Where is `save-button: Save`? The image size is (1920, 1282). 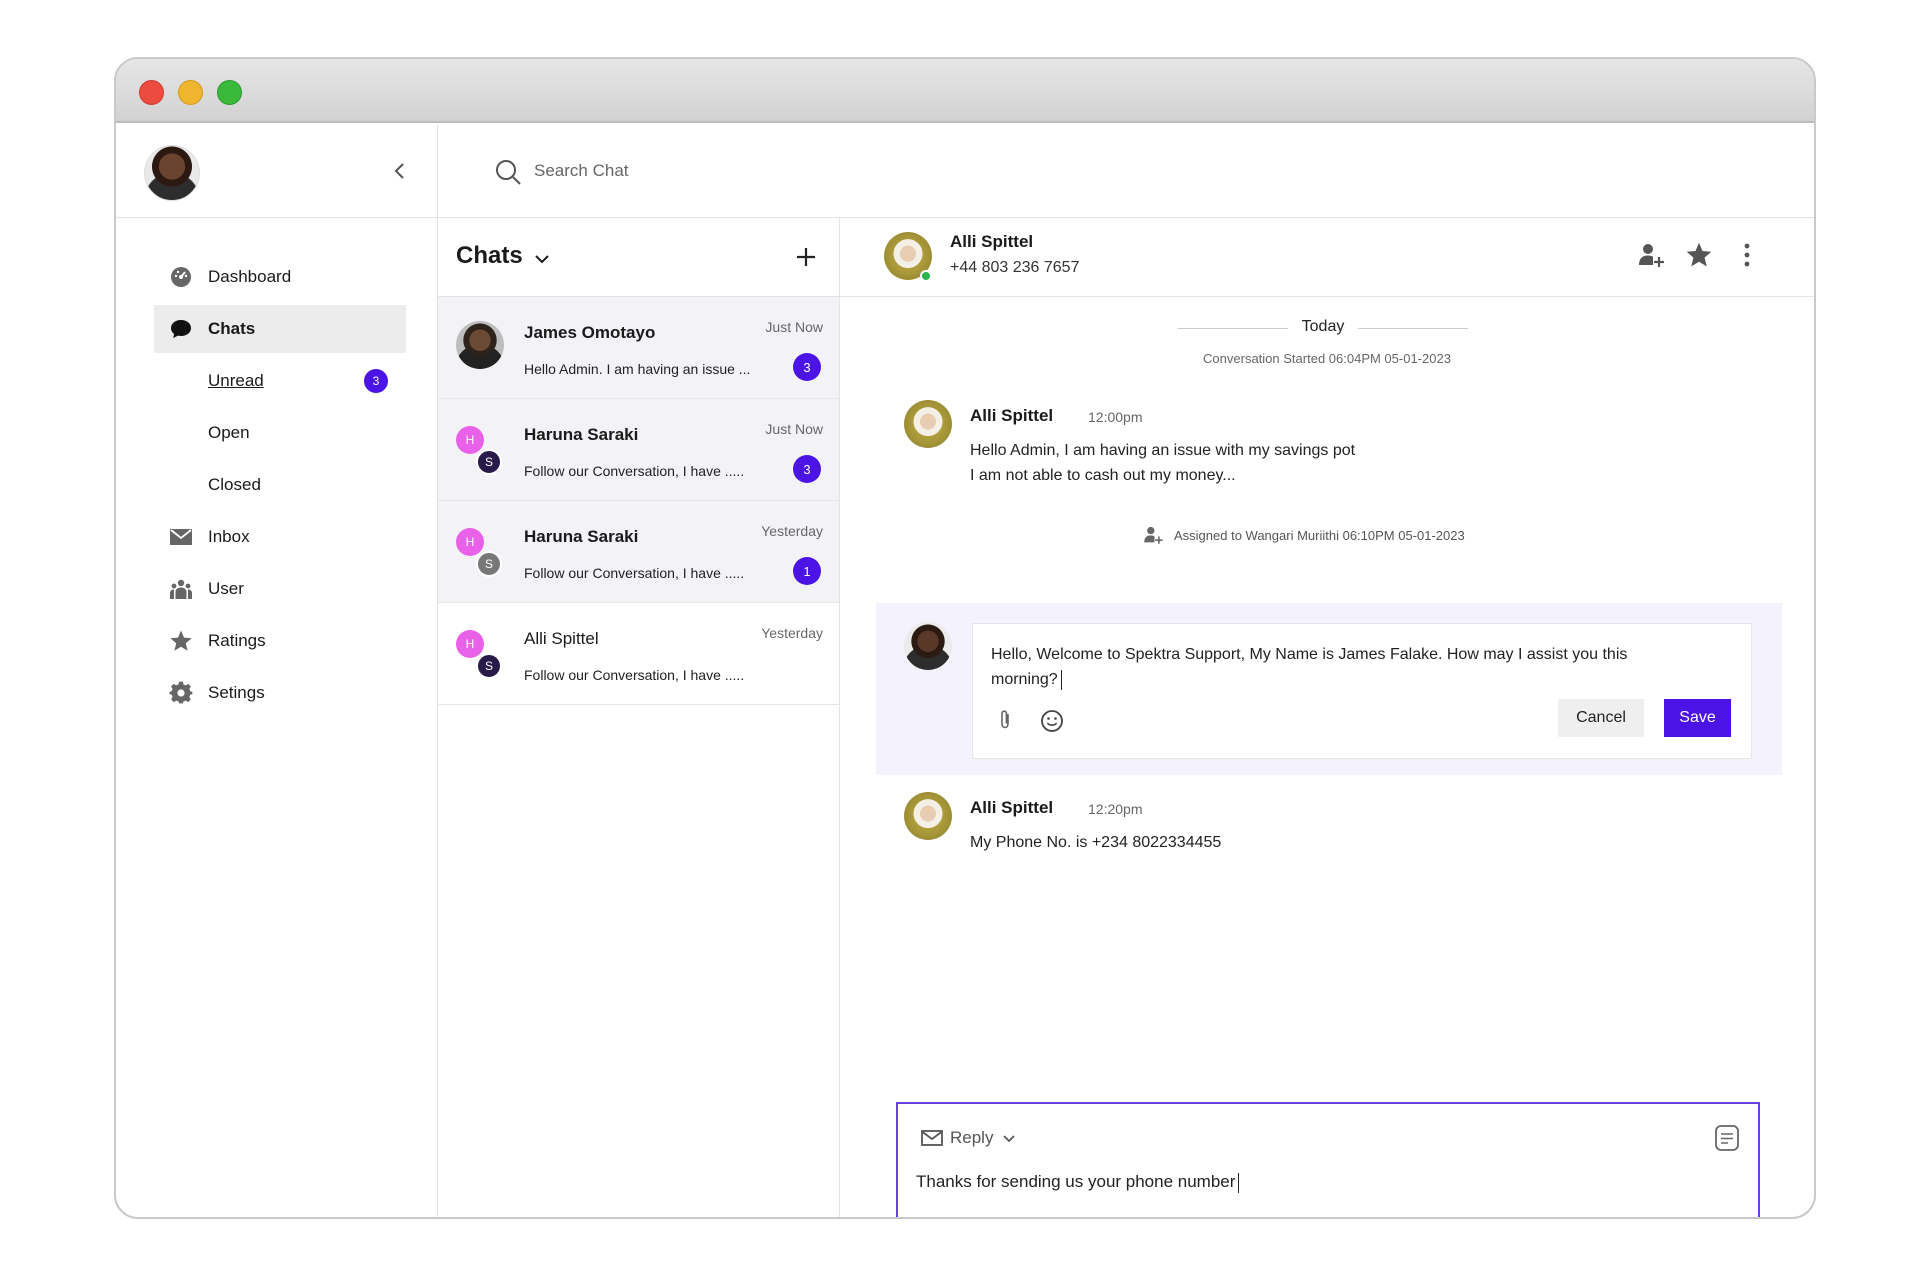 save-button: Save is located at coordinates (1697, 718).